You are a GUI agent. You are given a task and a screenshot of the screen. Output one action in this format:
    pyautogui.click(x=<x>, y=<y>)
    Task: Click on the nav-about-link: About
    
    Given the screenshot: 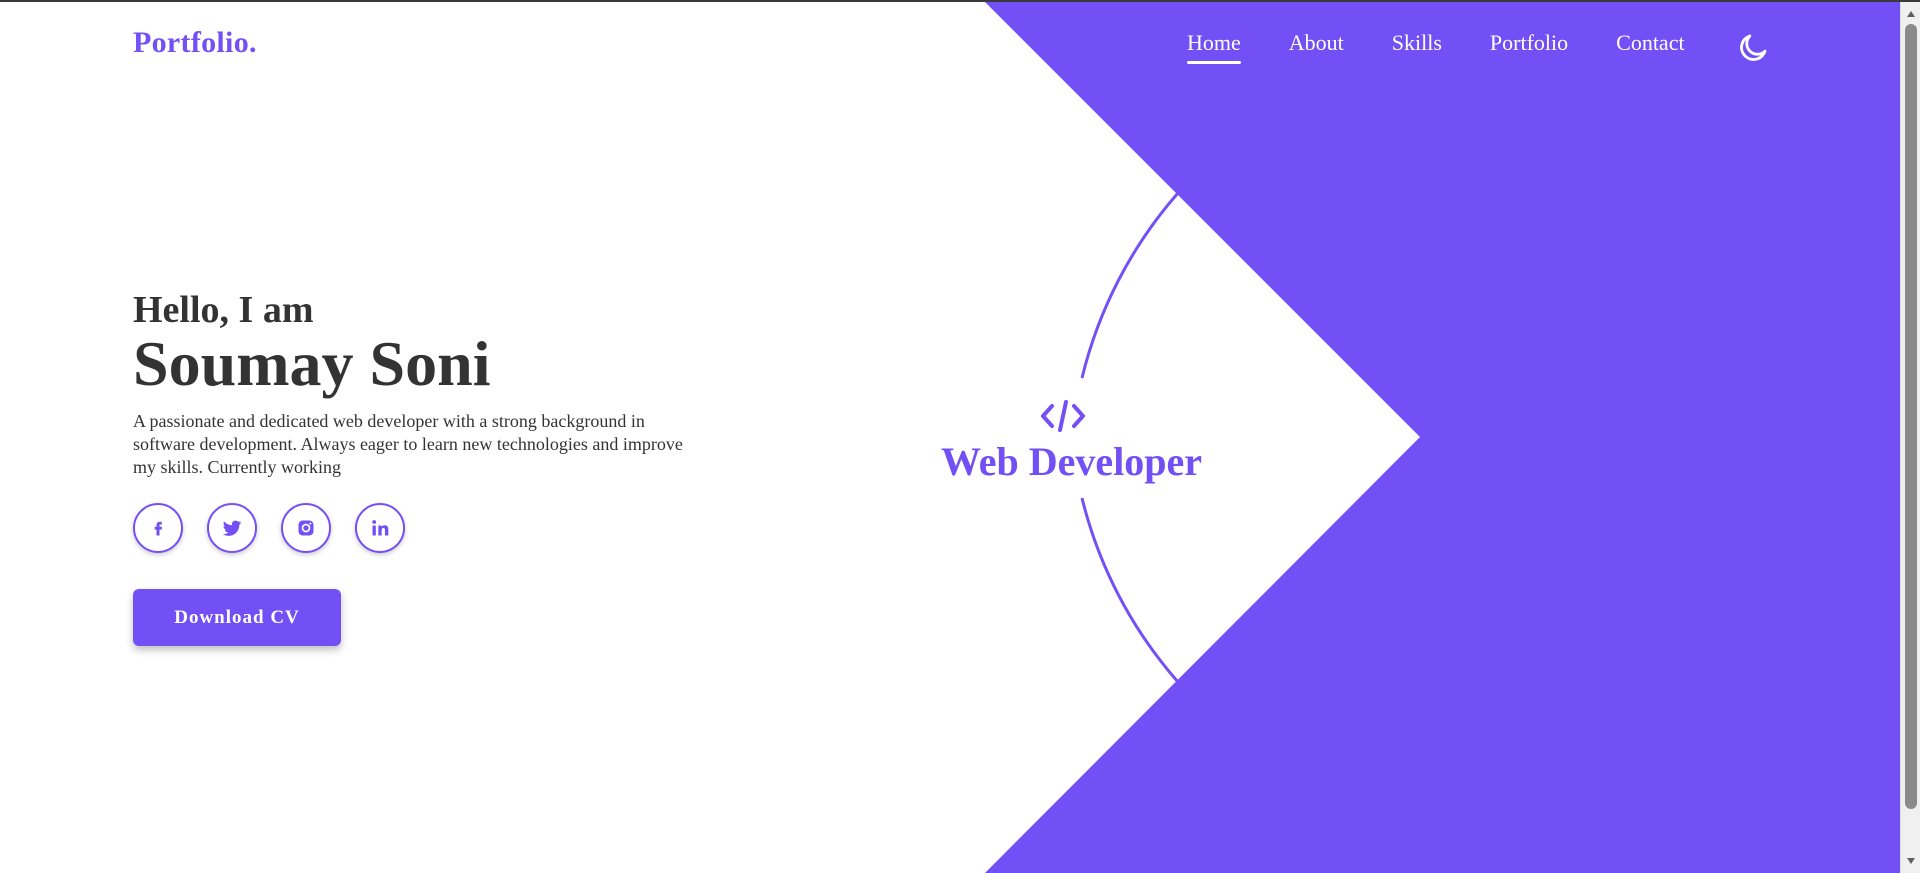 What is the action you would take?
    pyautogui.click(x=1316, y=47)
    